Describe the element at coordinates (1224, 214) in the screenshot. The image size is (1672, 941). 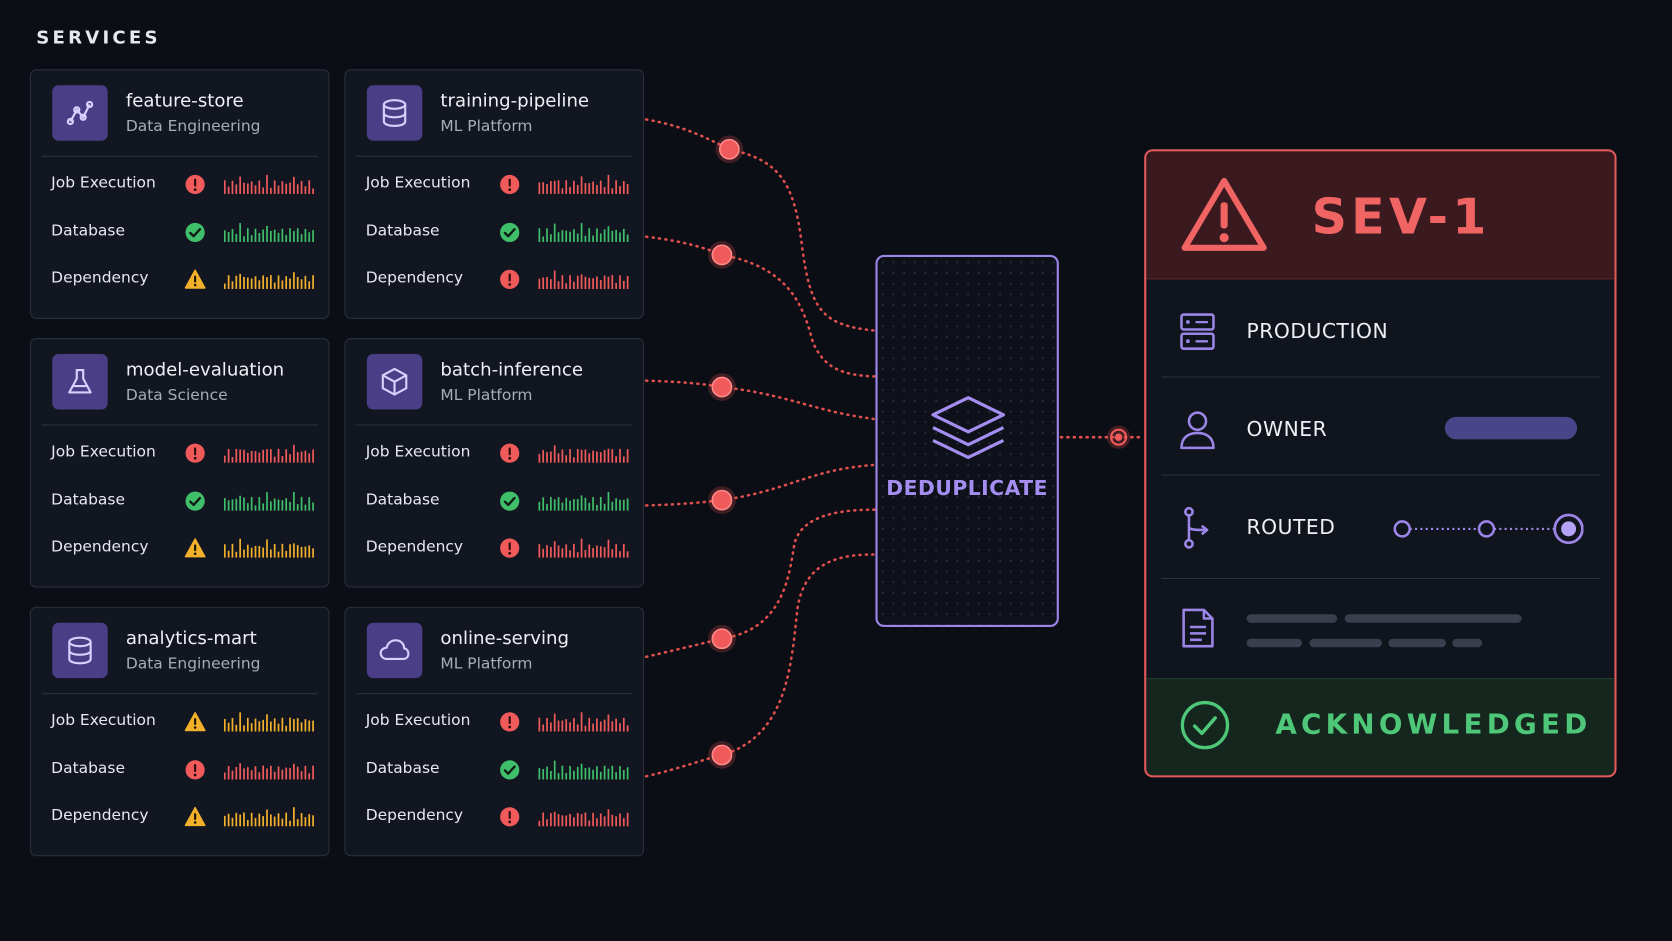
I see `warning-triangle-icon` at that location.